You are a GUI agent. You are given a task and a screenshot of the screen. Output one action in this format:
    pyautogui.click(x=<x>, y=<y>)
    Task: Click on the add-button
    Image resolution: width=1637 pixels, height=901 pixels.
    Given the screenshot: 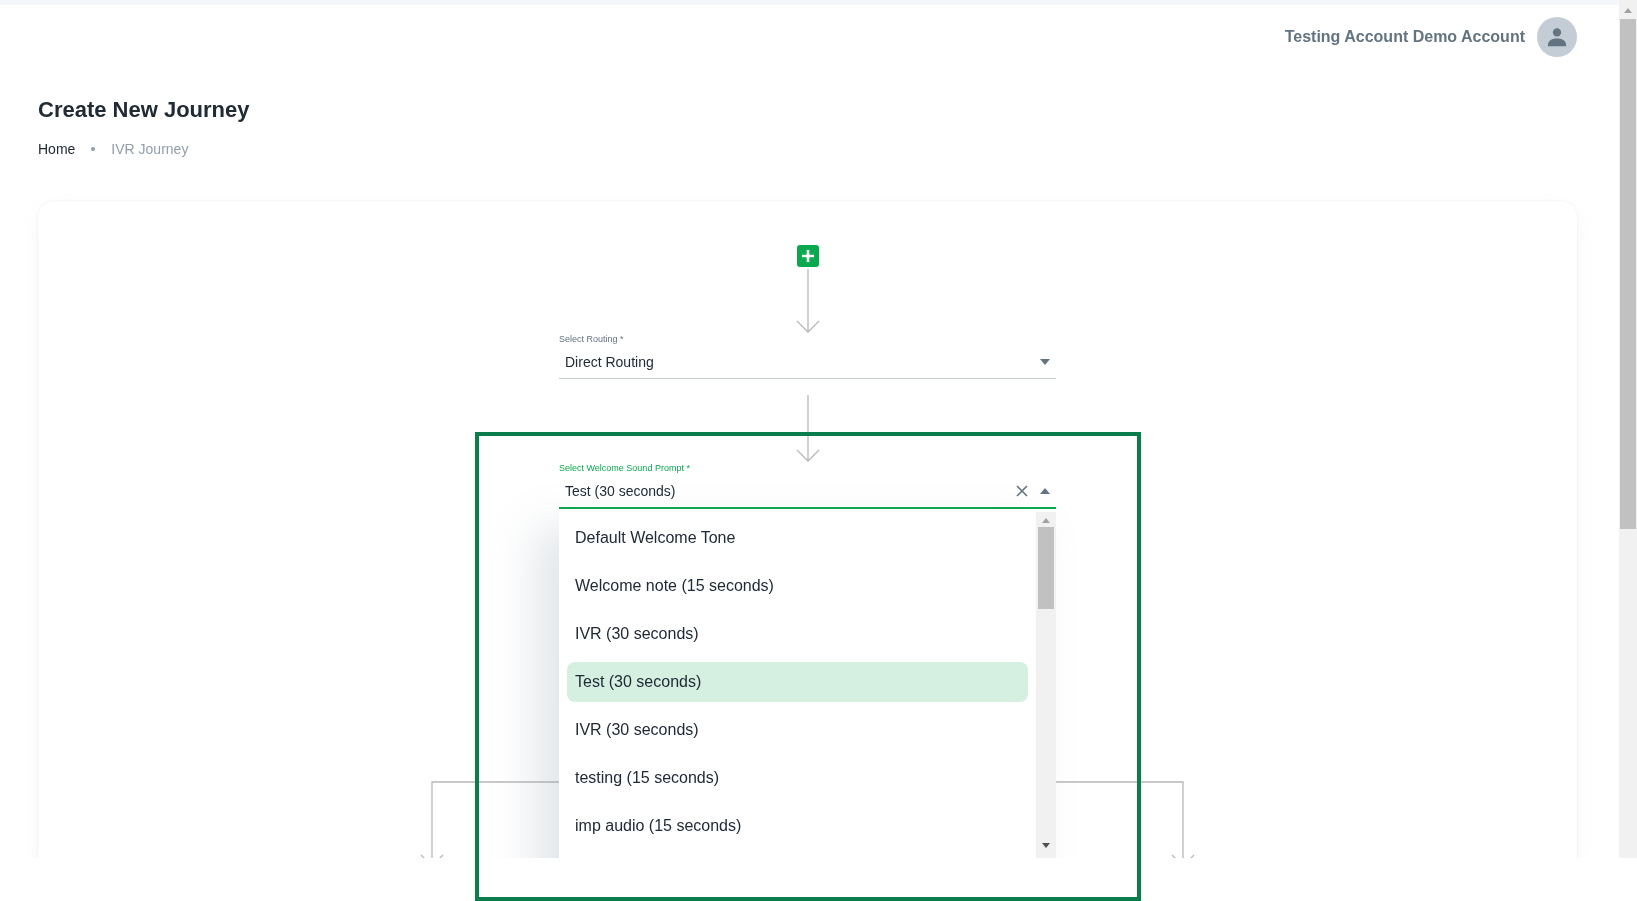 What is the action you would take?
    pyautogui.click(x=807, y=256)
    